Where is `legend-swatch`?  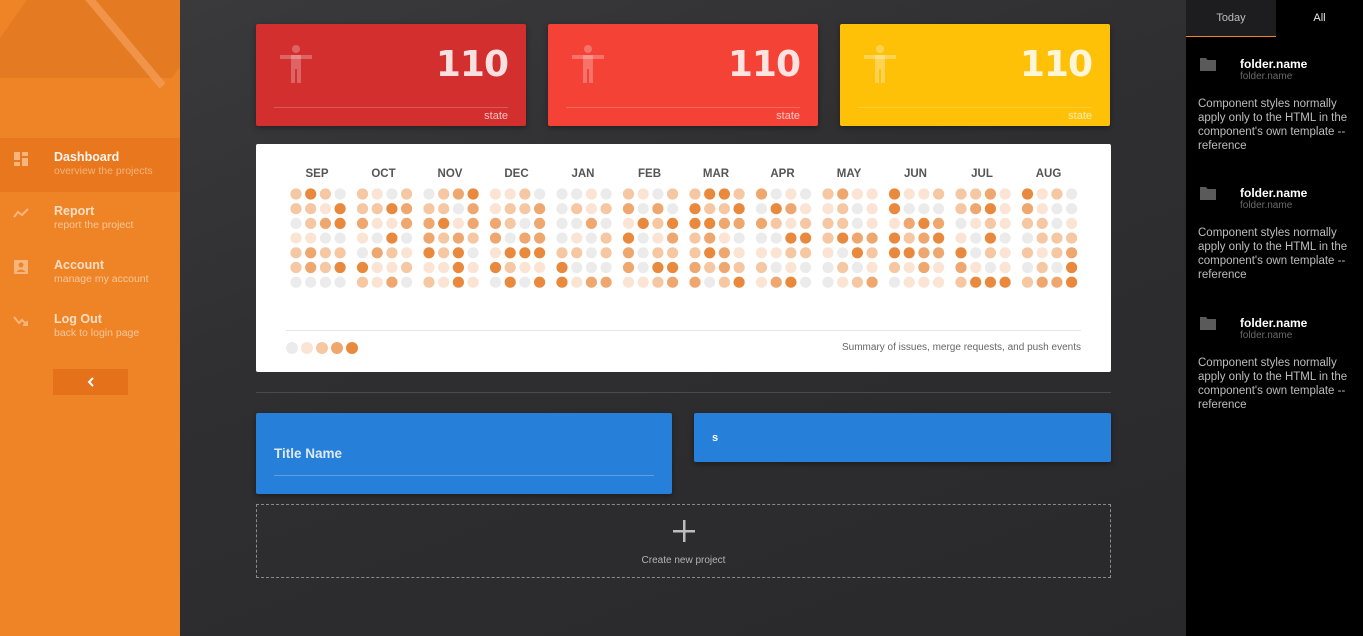
legend-swatch is located at coordinates (322, 348).